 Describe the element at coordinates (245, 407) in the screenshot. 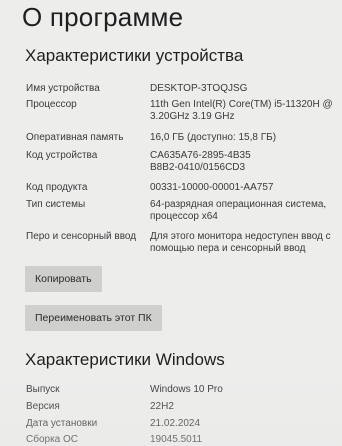

I see `spec-value: 22H2` at that location.